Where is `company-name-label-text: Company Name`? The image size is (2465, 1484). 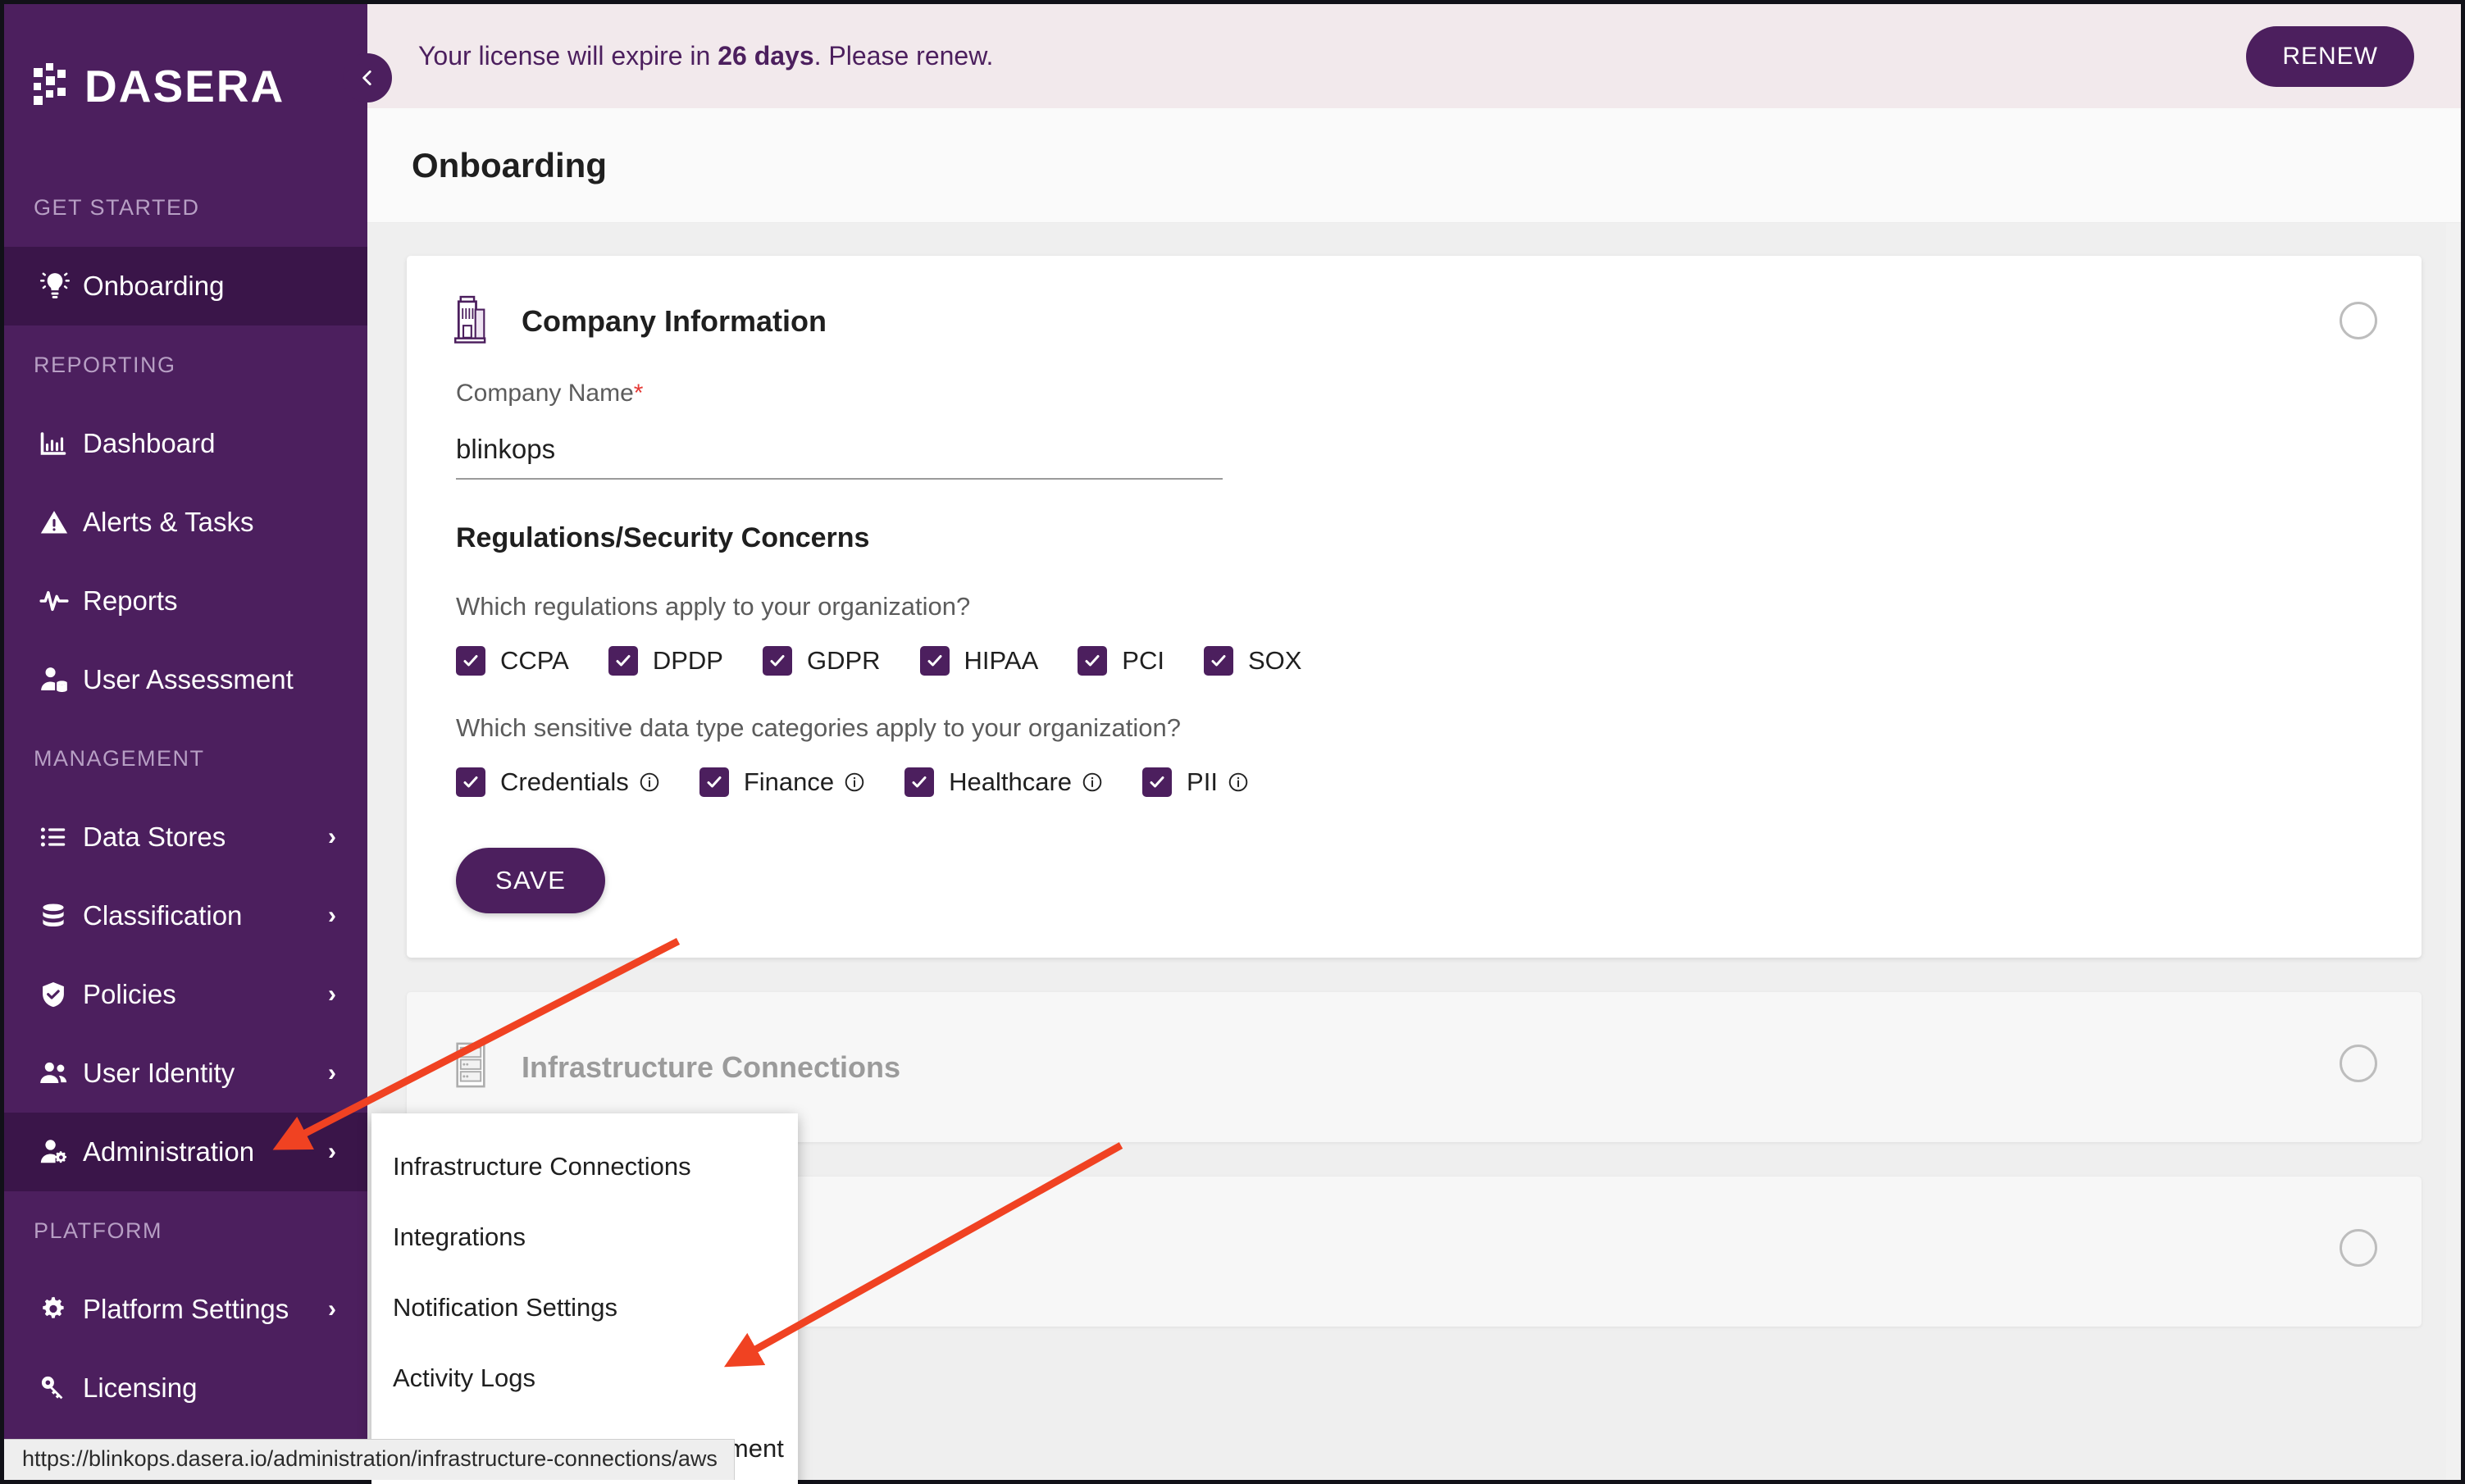 company-name-label-text: Company Name is located at coordinates (545, 393).